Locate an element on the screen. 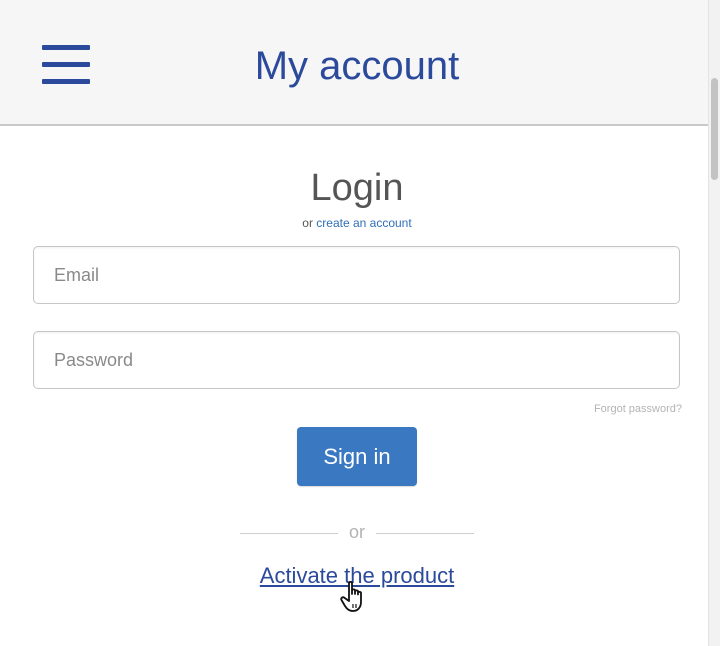 Image resolution: width=720 pixels, height=646 pixels. hand-pointer-cursor-icon is located at coordinates (351, 596).